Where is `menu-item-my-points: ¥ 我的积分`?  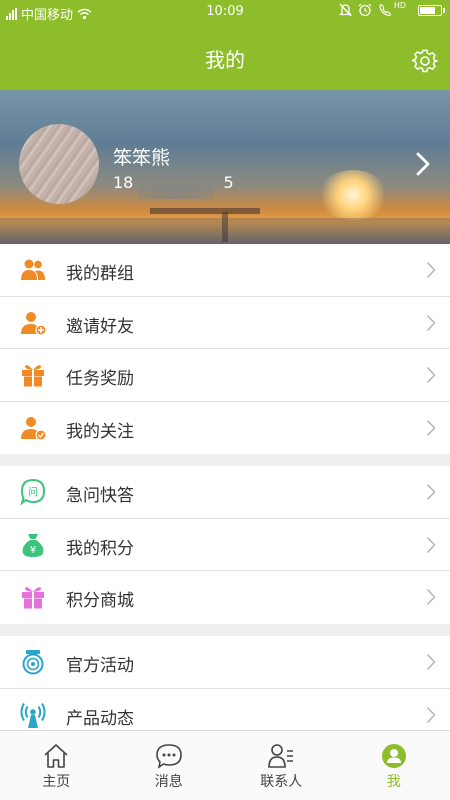 menu-item-my-points: ¥ 我的积分 is located at coordinates (225, 545).